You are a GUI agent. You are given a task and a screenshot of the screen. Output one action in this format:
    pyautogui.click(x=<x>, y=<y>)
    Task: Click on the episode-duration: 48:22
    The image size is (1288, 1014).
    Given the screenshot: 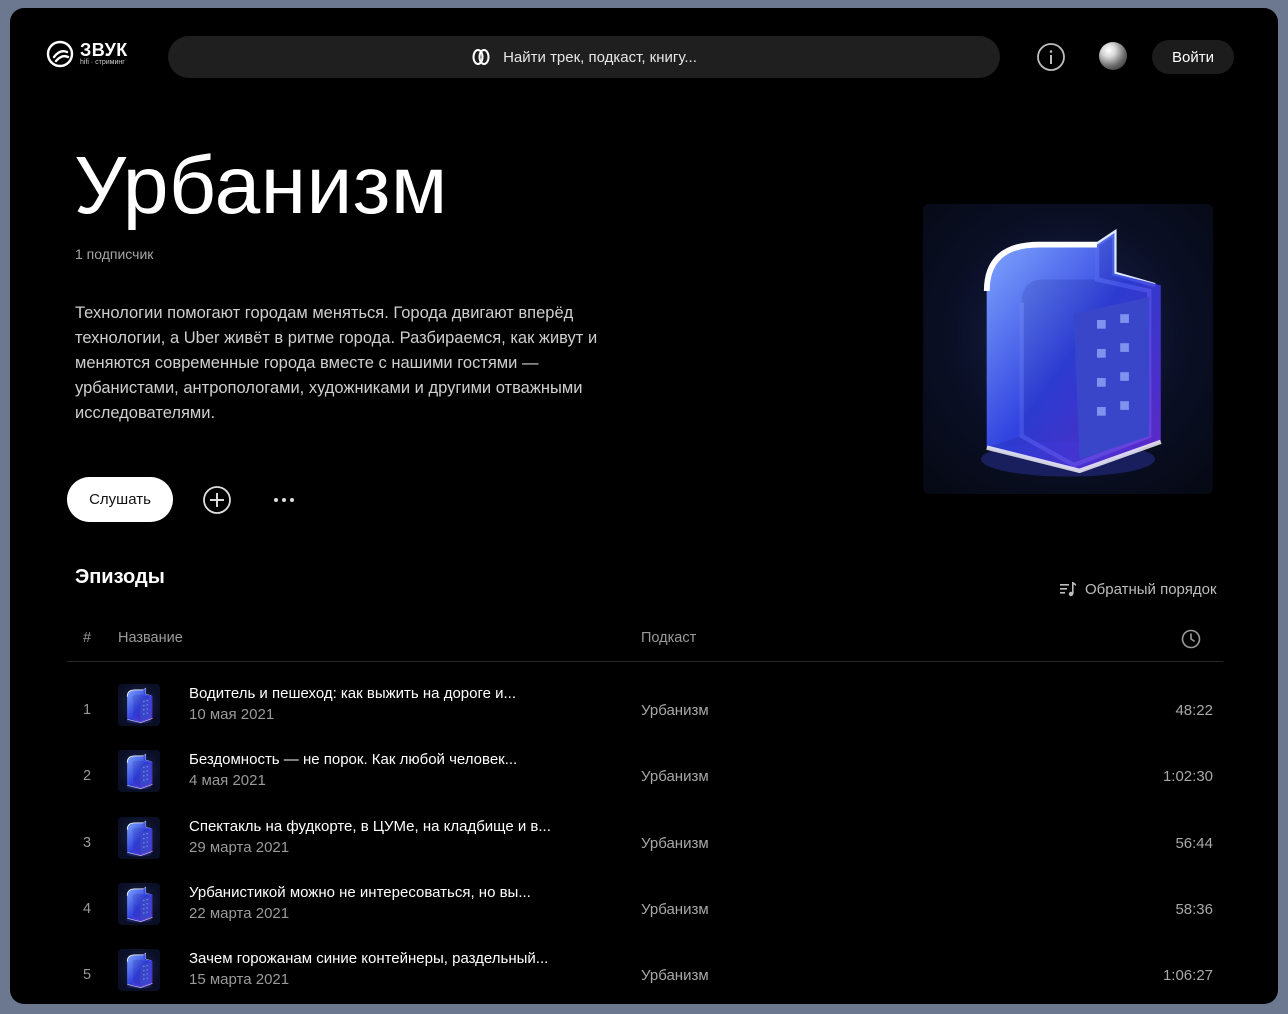 What is the action you would take?
    pyautogui.click(x=1194, y=710)
    